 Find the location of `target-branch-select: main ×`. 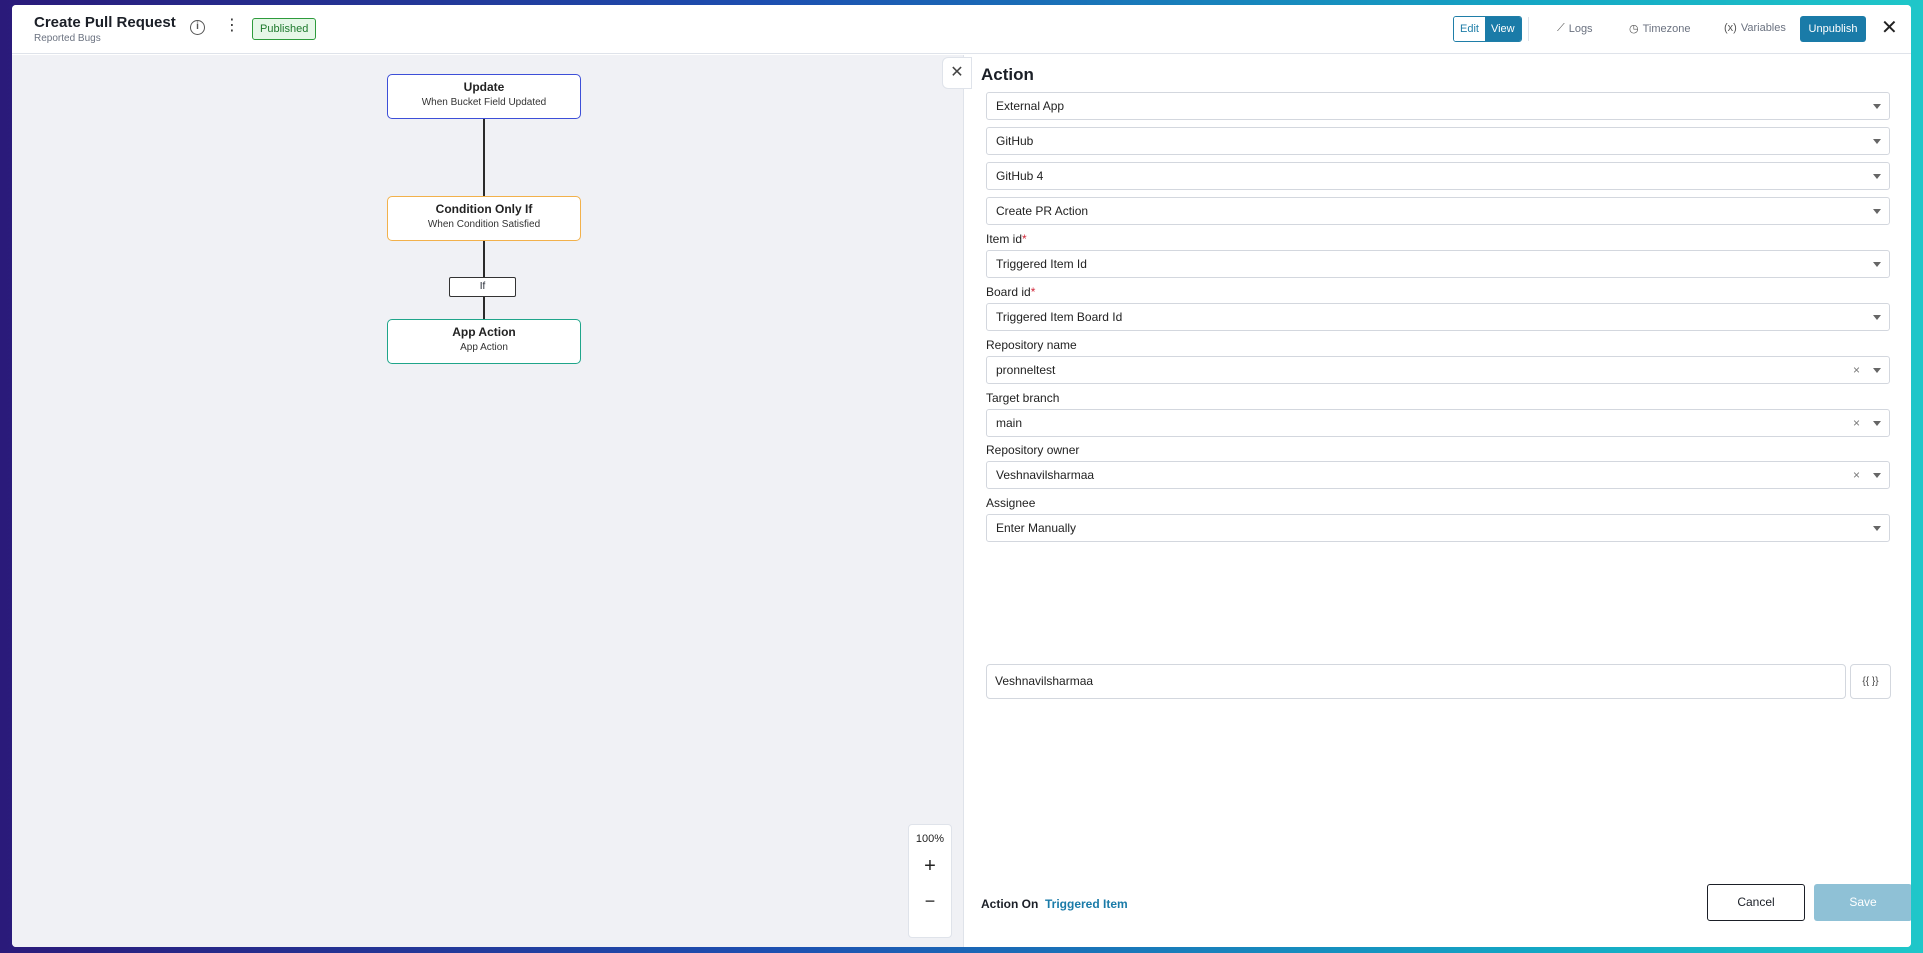

target-branch-select: main × is located at coordinates (1438, 423).